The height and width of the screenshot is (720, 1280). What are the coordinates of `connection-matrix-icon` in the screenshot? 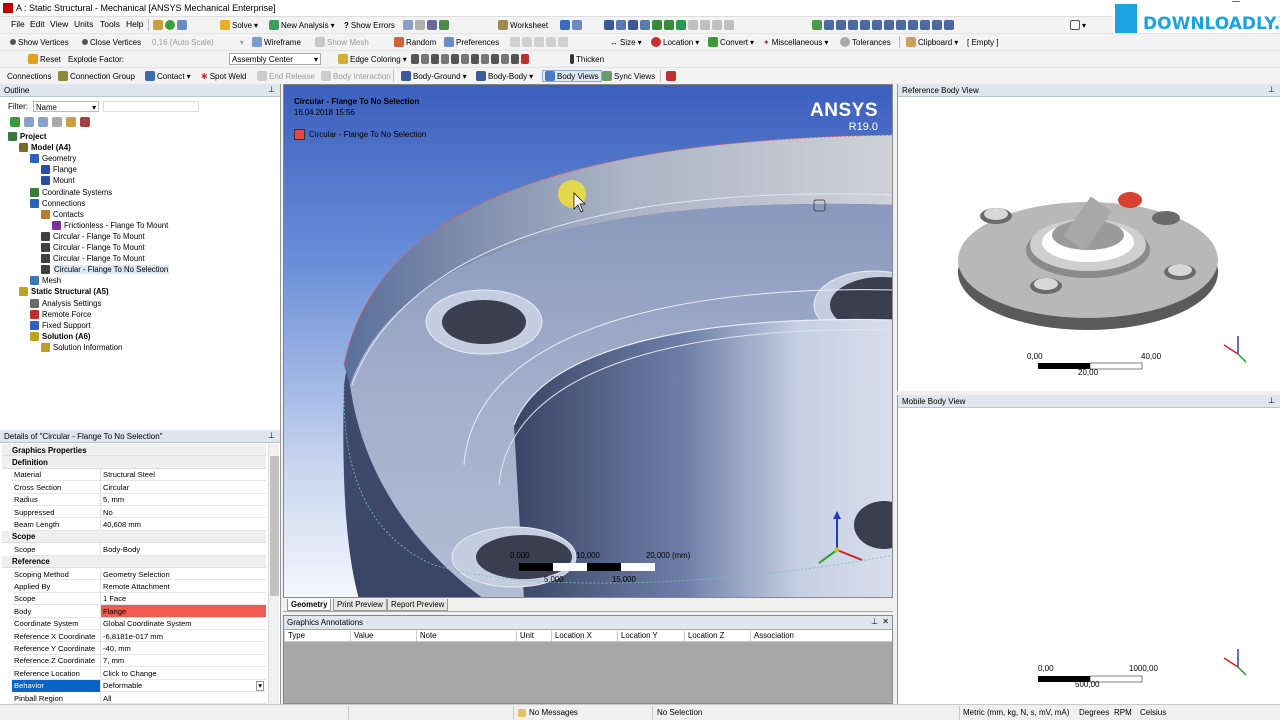 It's located at (671, 76).